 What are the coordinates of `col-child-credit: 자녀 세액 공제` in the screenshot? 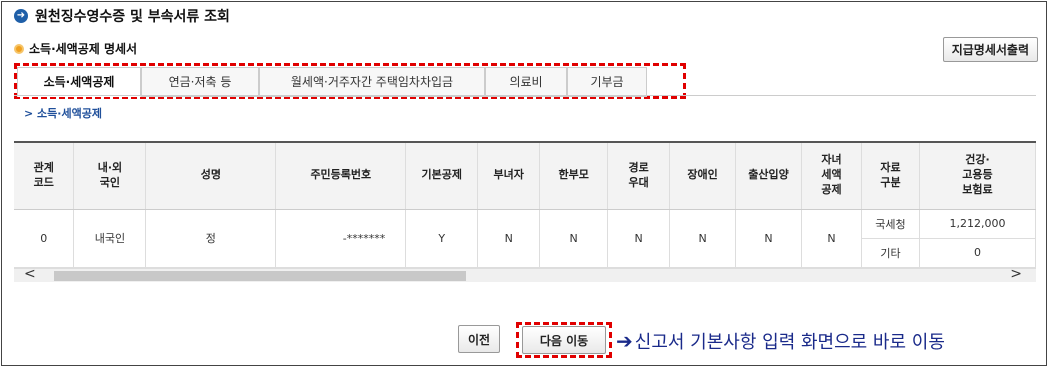 It's located at (831, 176).